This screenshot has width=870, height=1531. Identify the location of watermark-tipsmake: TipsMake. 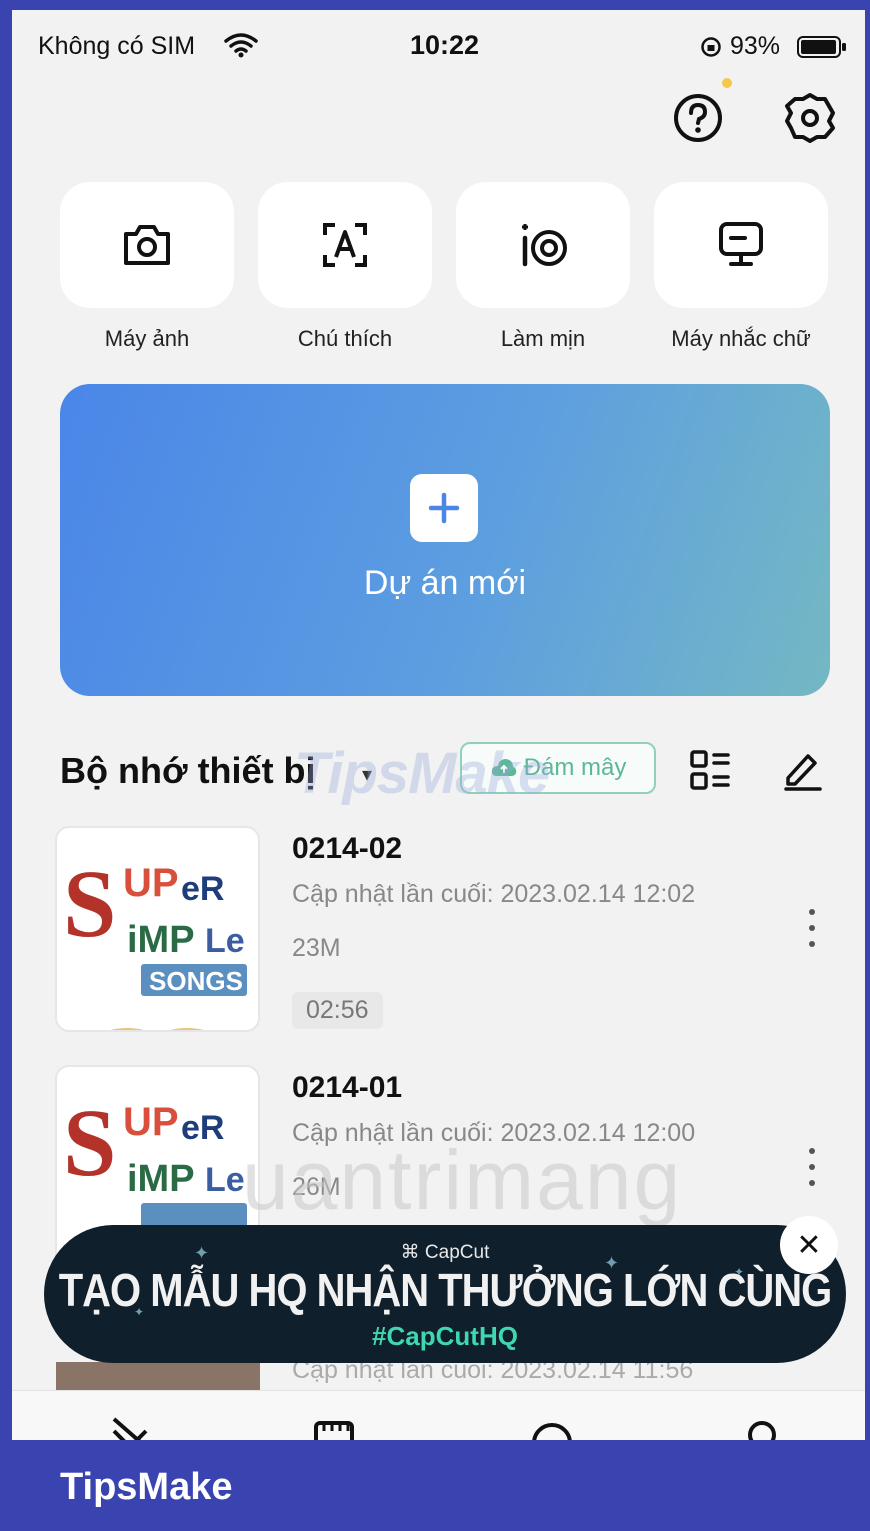
(422, 773).